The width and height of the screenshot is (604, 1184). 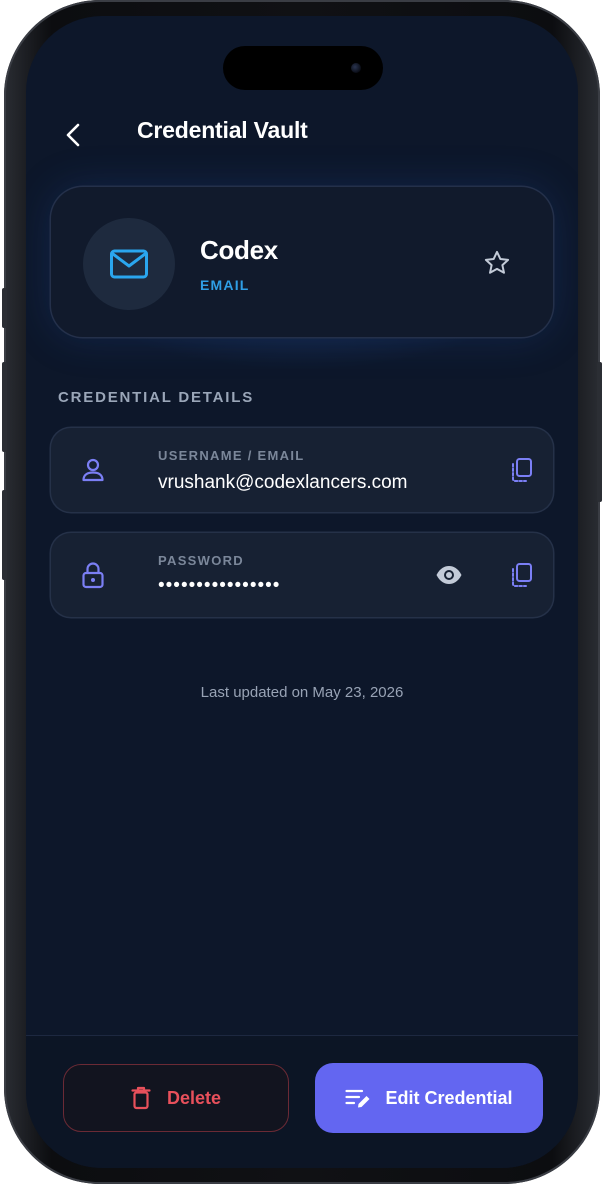 I want to click on password-value: ••••••••••••••••, so click(x=219, y=586).